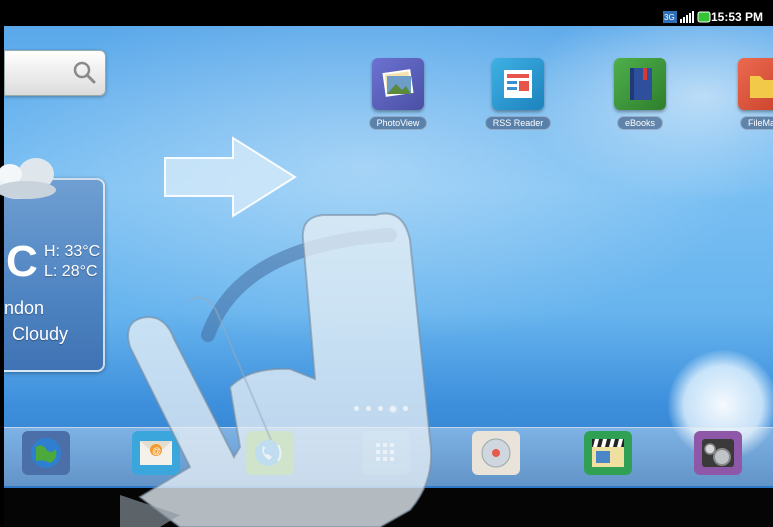 The image size is (773, 527). Describe the element at coordinates (518, 84) in the screenshot. I see `rss-icon` at that location.